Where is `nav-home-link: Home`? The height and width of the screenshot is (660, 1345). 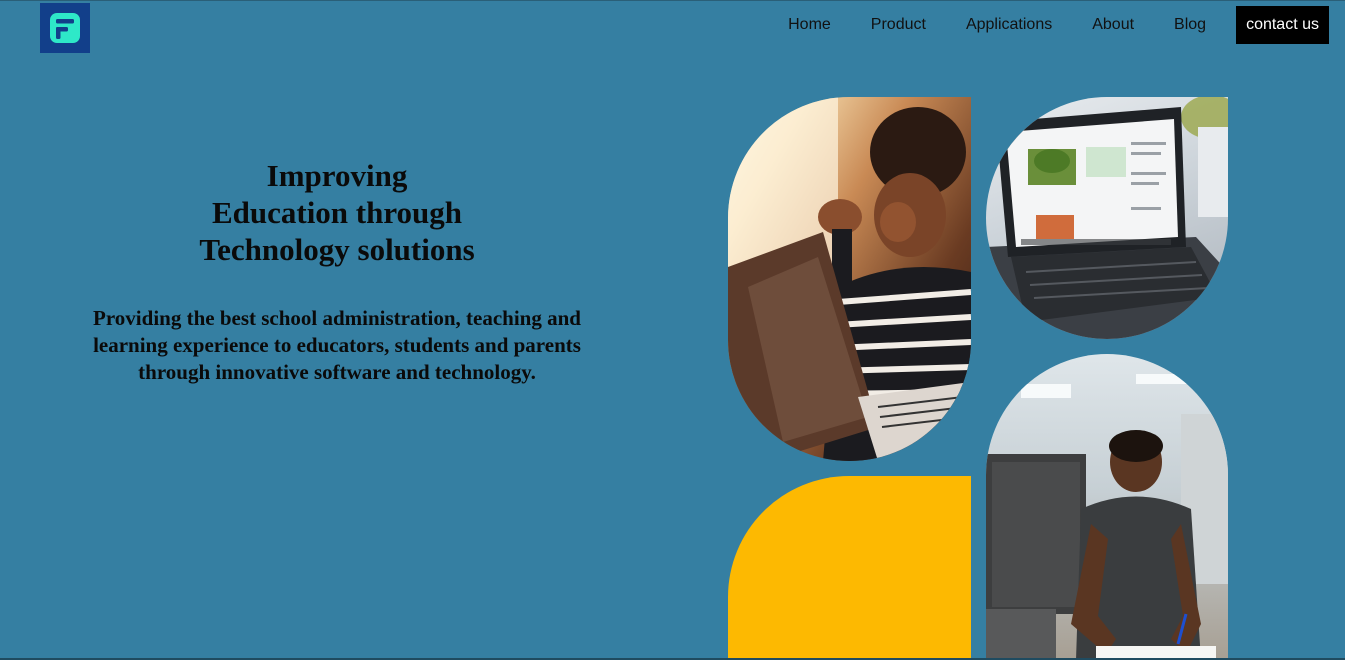
nav-home-link: Home is located at coordinates (809, 25).